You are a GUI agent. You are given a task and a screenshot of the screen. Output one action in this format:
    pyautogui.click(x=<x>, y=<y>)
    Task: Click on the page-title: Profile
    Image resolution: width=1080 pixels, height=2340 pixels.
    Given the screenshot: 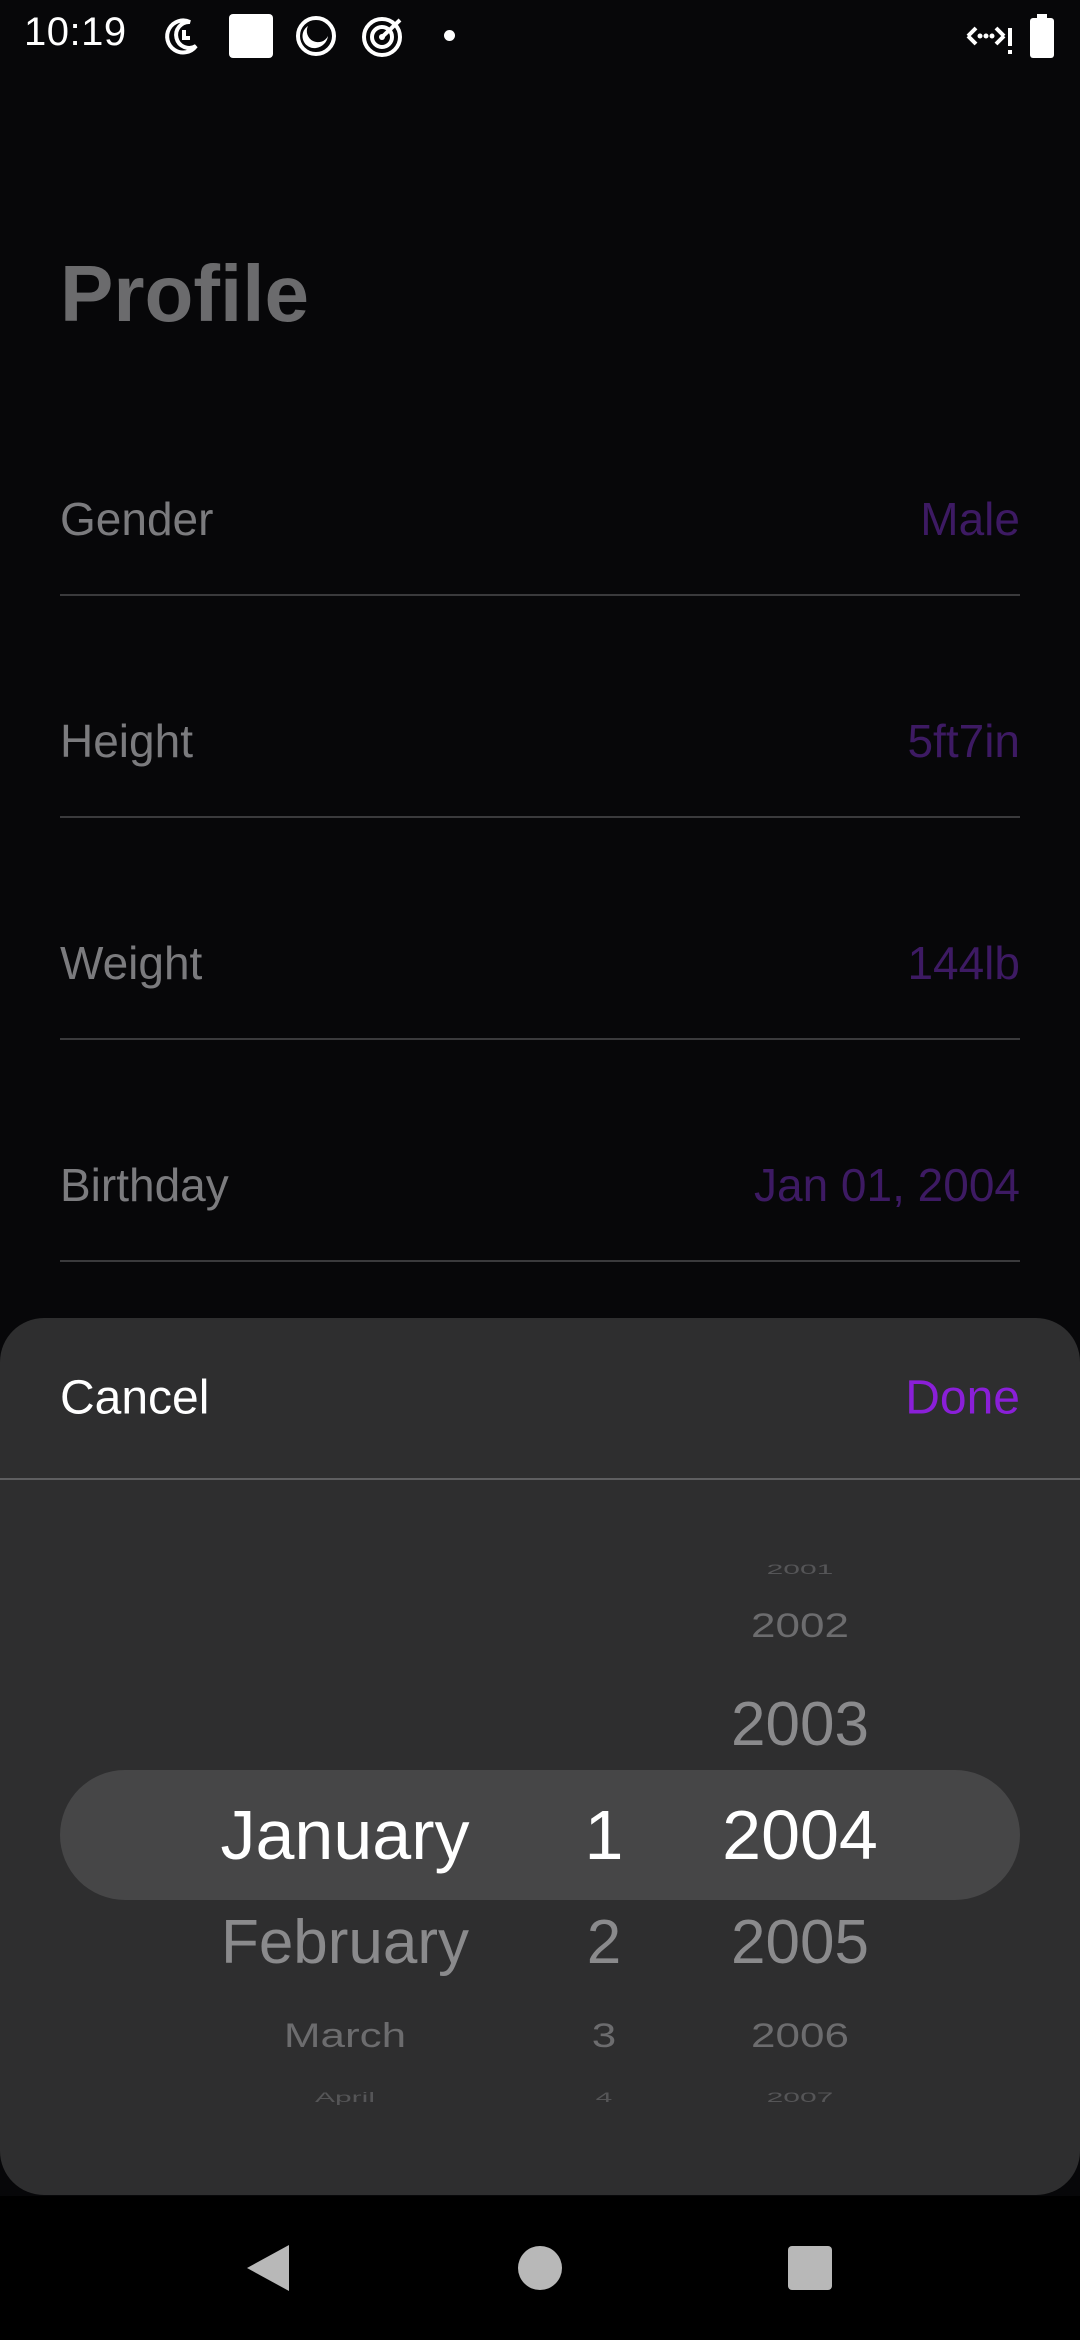 What is the action you would take?
    pyautogui.click(x=184, y=293)
    